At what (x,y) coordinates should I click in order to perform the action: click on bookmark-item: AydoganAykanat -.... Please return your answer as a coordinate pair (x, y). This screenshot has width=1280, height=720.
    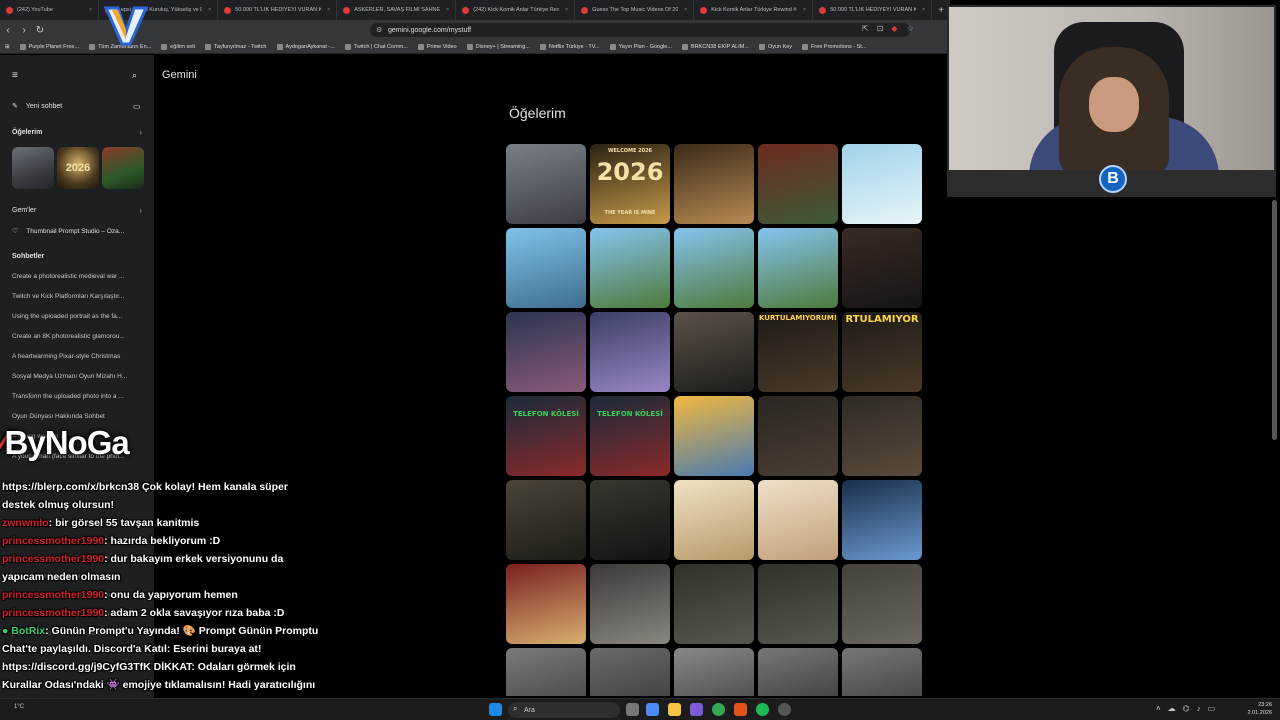
    Looking at the image, I should click on (306, 46).